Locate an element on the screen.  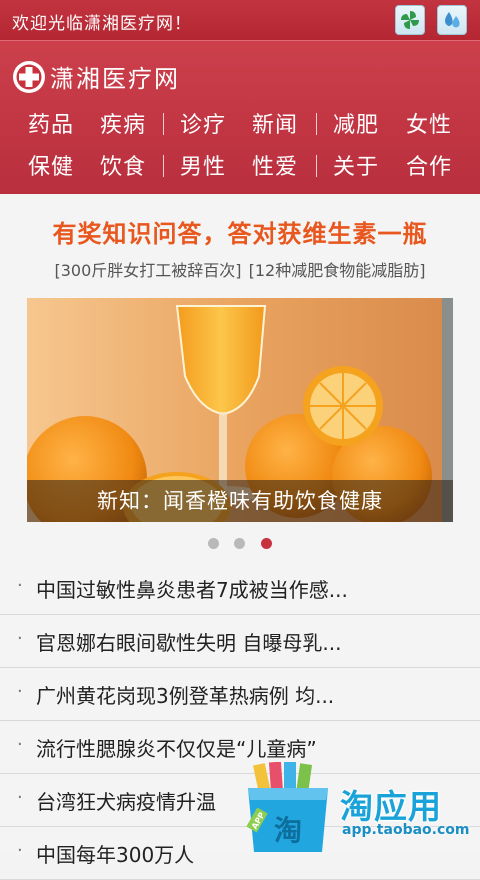
nav-item-cooperation: 合作 is located at coordinates (429, 165).